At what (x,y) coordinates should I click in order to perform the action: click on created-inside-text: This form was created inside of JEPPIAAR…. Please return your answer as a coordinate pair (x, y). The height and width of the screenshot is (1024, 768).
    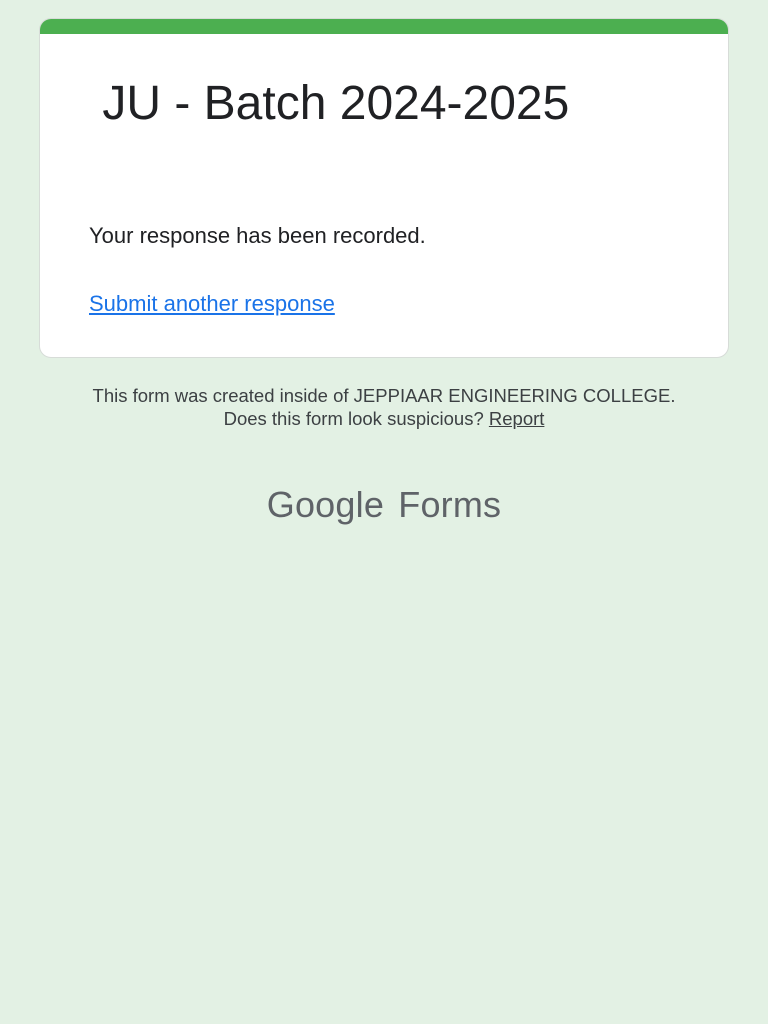
    Looking at the image, I should click on (384, 395).